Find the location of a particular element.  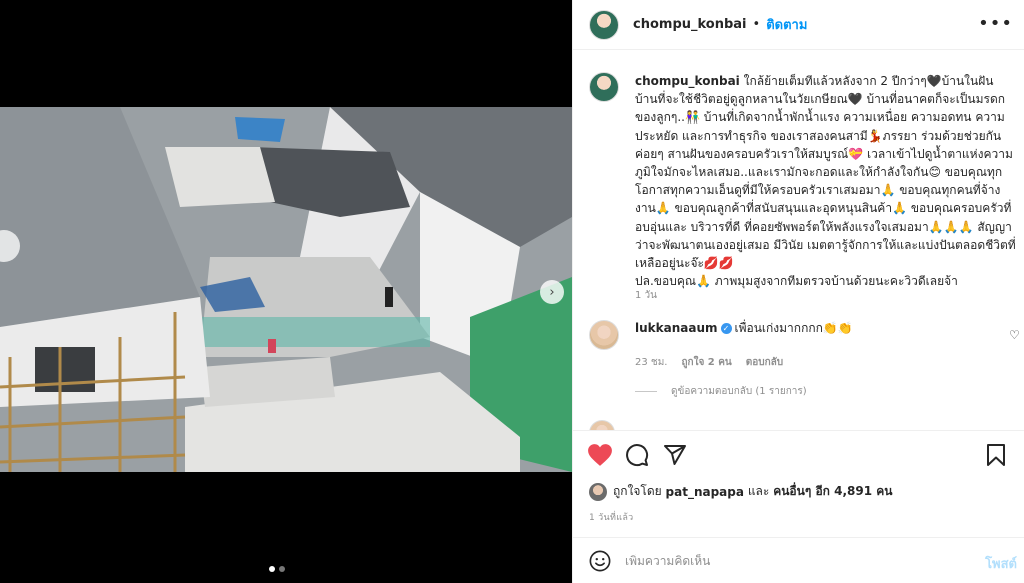

post-timestamp: 1 วันที่แล้ว is located at coordinates (611, 518).